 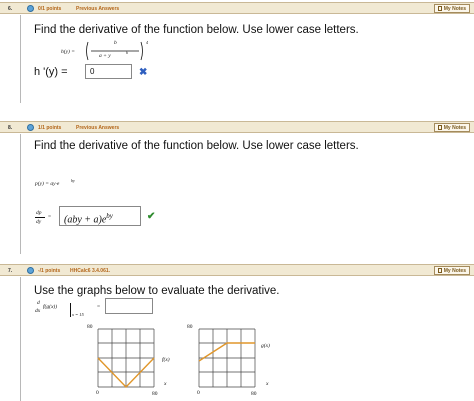 I want to click on denominator-exponent: 6, so click(x=127, y=52).